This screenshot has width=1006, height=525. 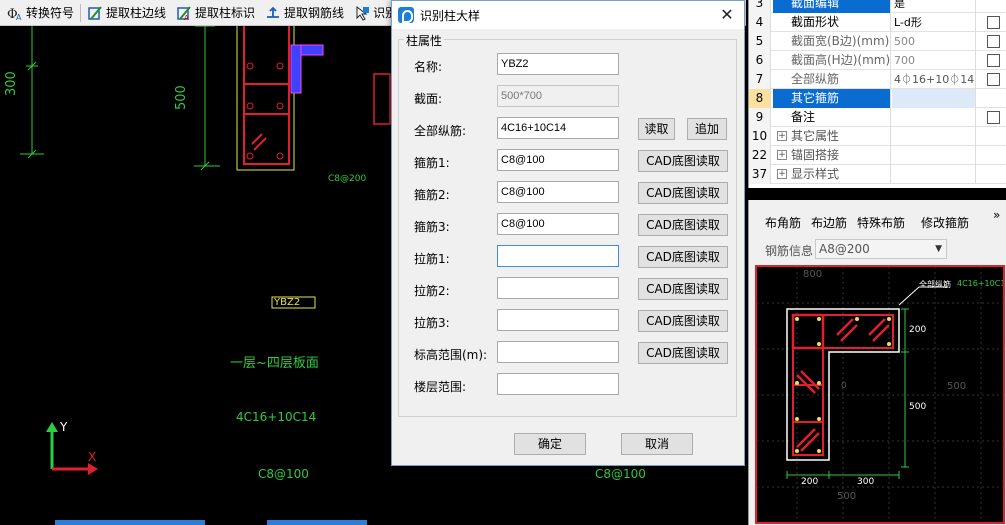 I want to click on property-value: 4⏀16+10⏀14, so click(x=934, y=79).